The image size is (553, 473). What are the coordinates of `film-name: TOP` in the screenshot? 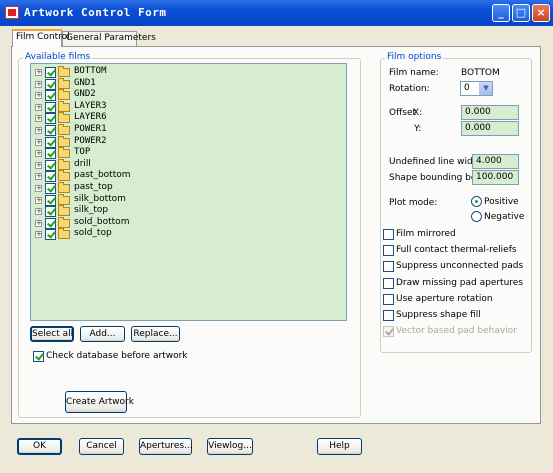 It's located at (82, 152).